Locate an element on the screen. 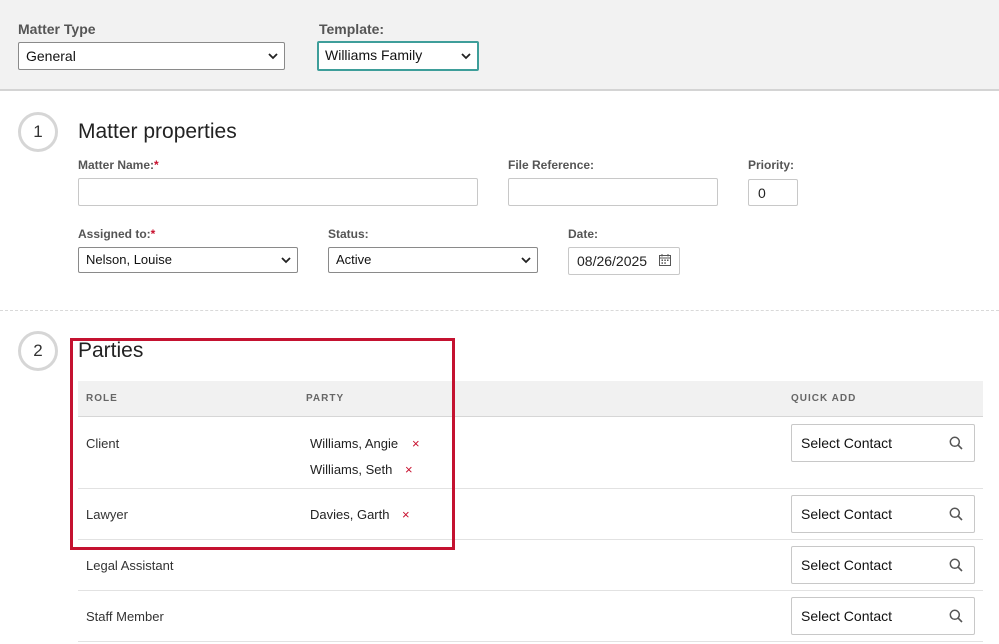  select-contact-client: Select Contact is located at coordinates (883, 443).